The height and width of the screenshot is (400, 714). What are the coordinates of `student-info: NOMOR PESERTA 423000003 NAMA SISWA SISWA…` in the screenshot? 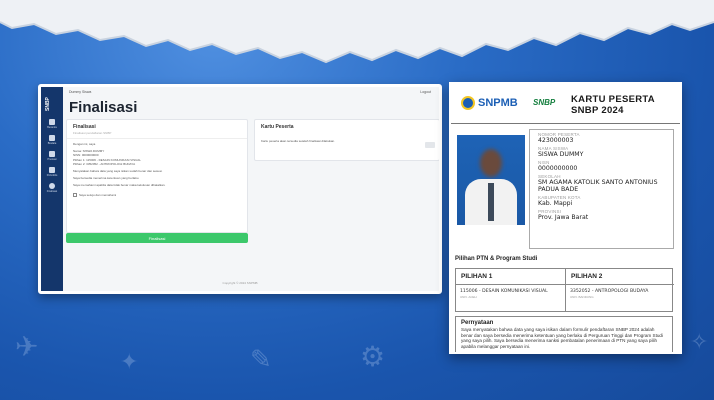 It's located at (601, 189).